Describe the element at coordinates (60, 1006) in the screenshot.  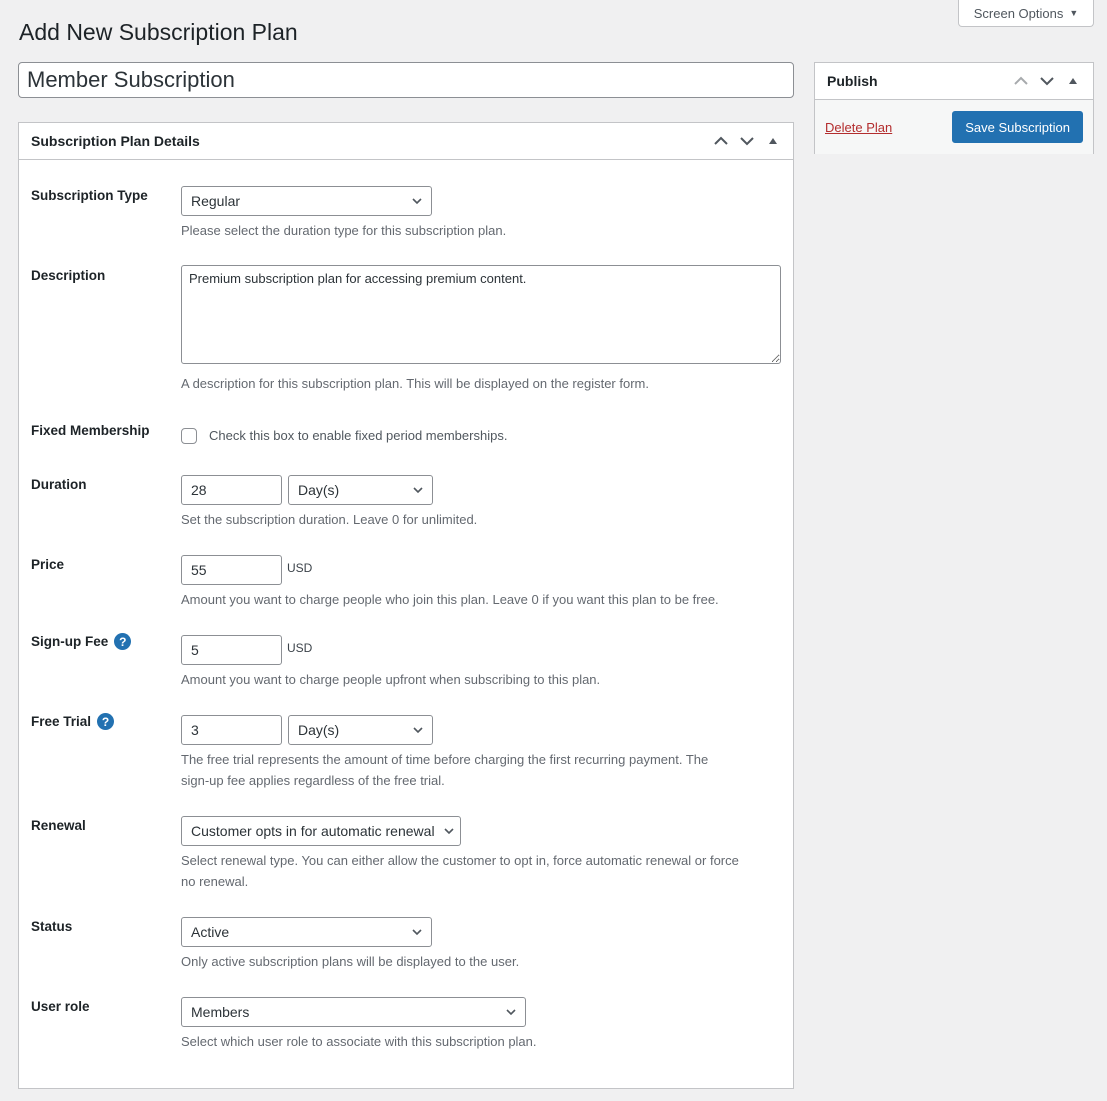
I see `user-role-label: User role` at that location.